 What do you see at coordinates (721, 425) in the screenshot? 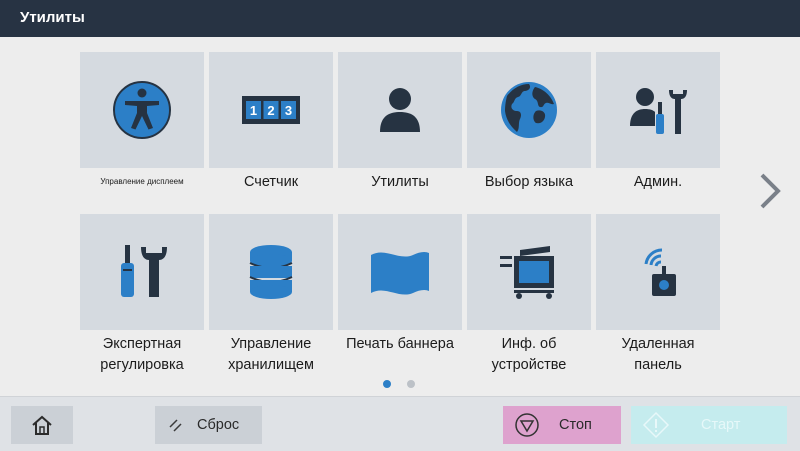
I see `start-label: Старт` at bounding box center [721, 425].